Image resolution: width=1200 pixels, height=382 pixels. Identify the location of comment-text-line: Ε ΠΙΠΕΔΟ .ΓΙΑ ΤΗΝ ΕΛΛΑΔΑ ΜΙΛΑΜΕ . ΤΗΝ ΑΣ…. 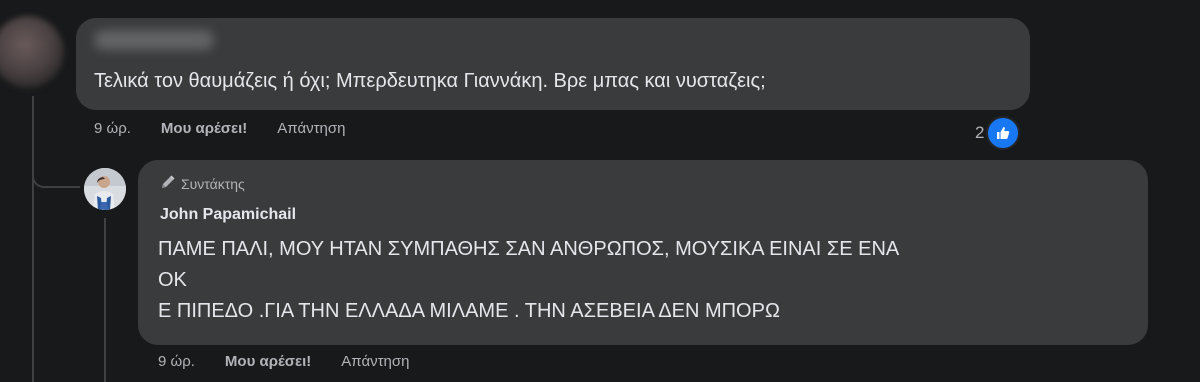
(469, 311).